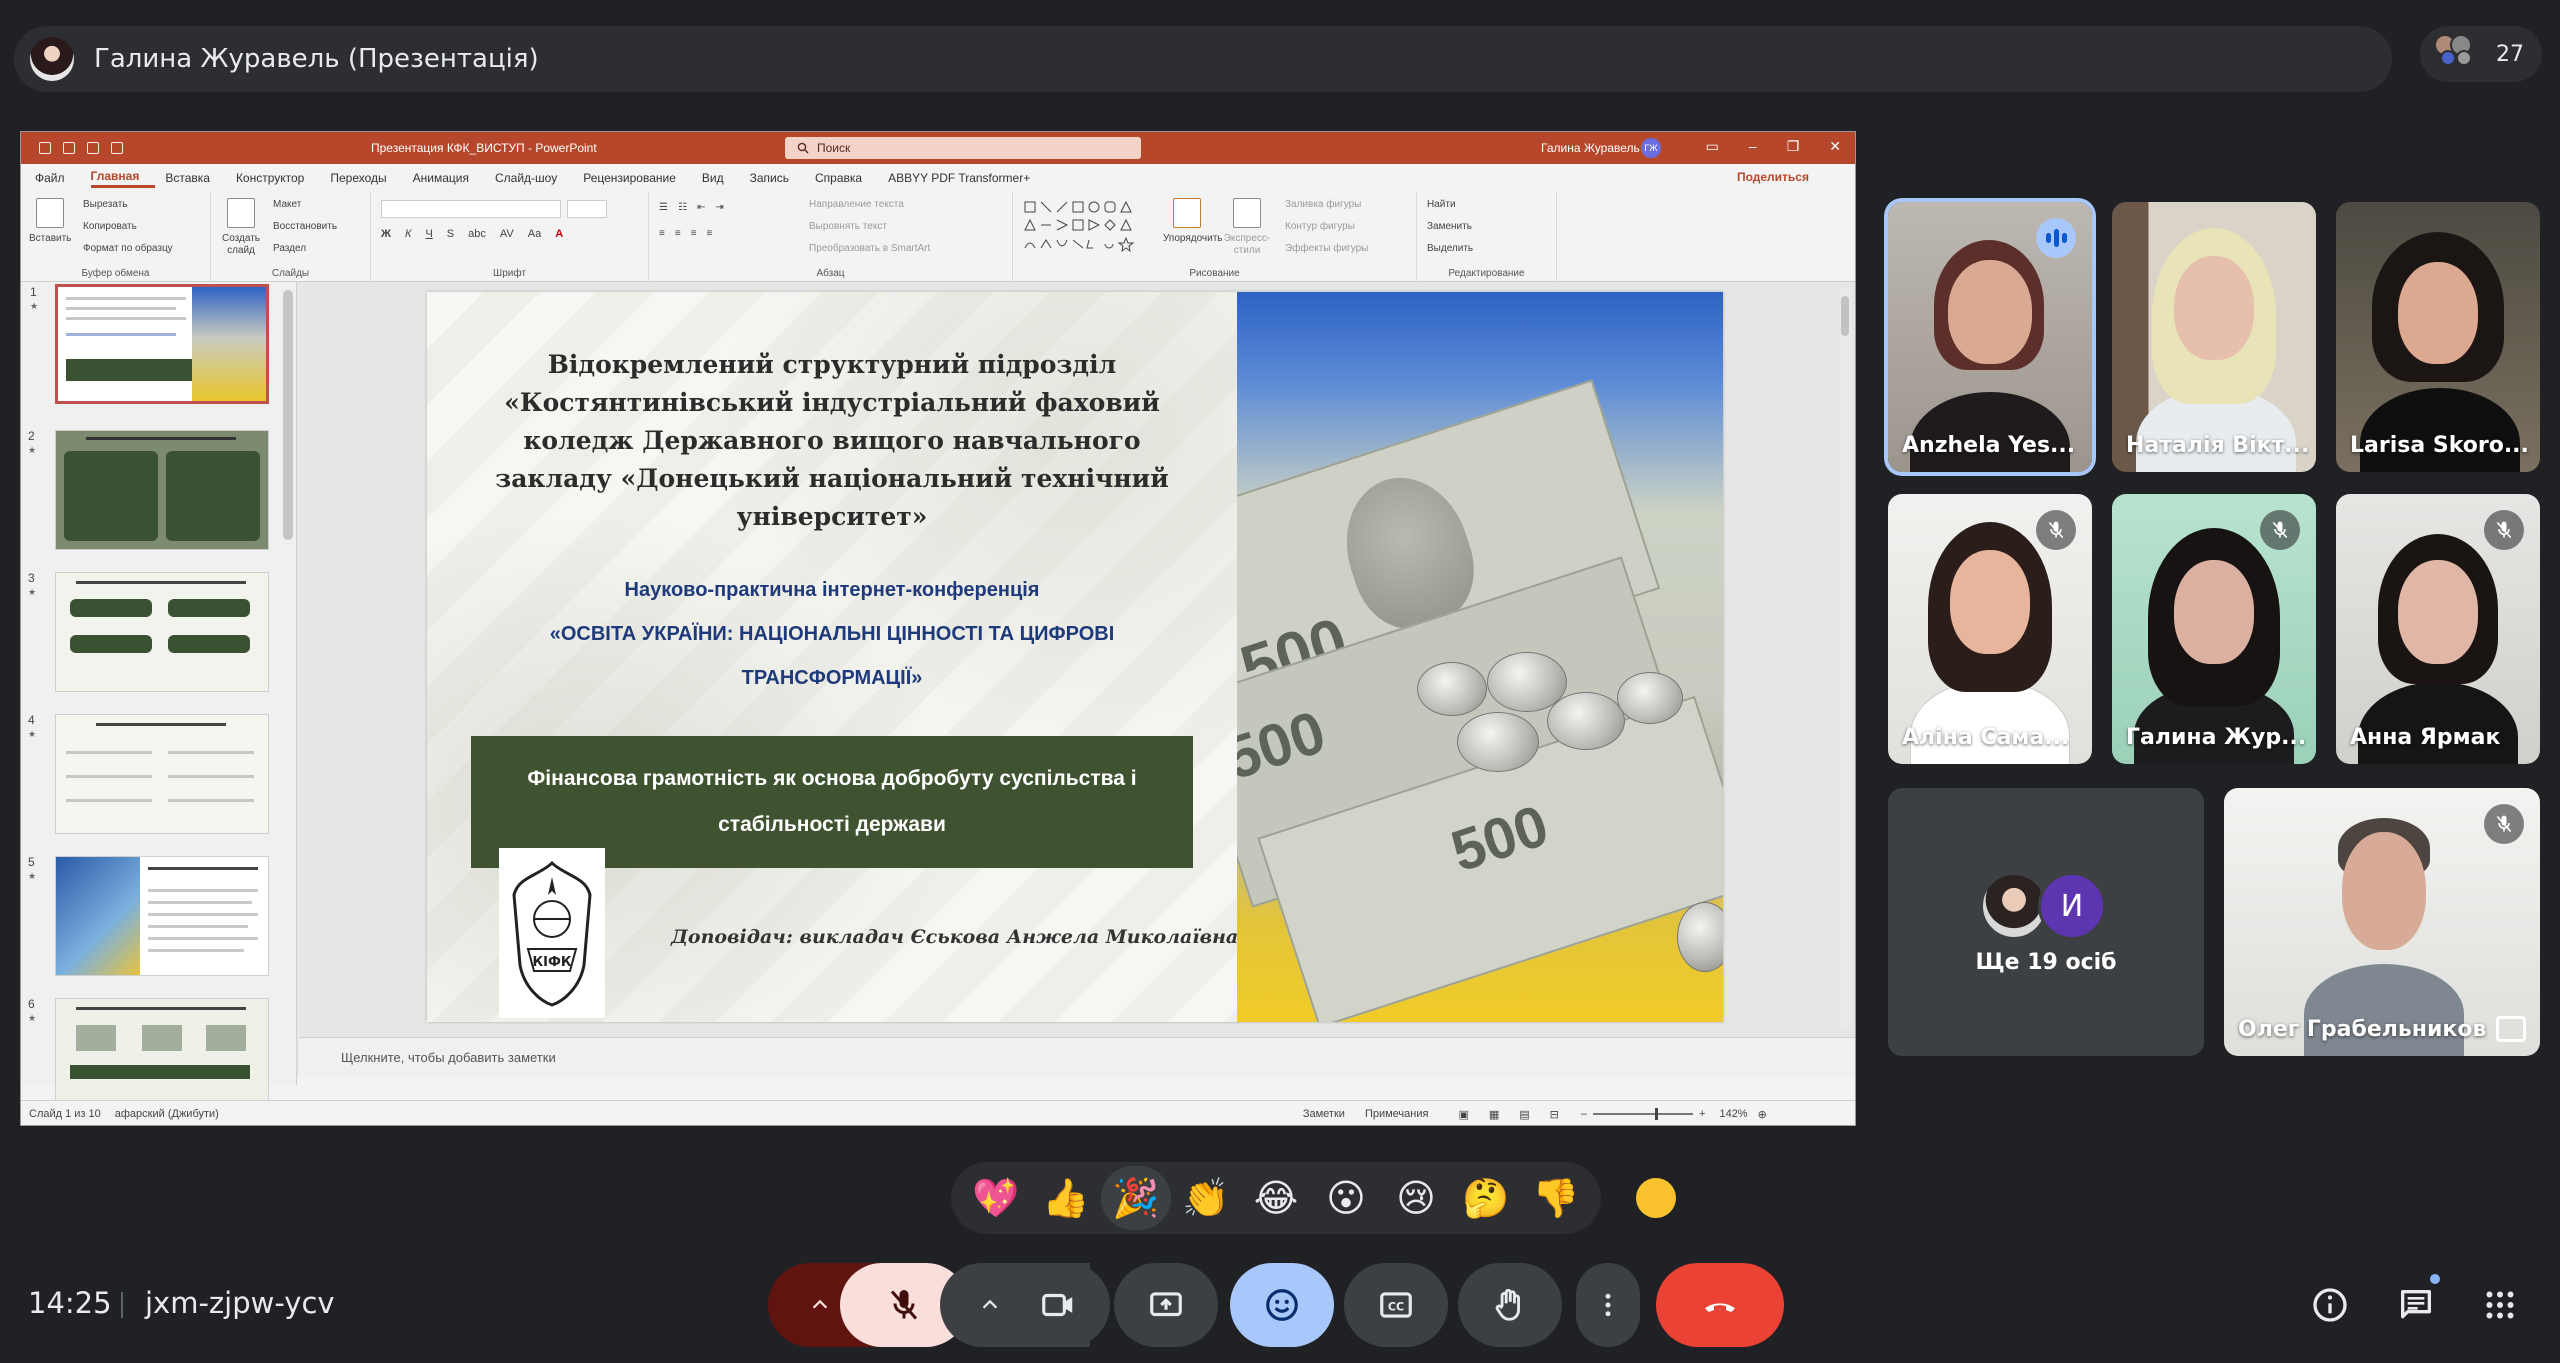 This screenshot has height=1363, width=2560. Describe the element at coordinates (1608, 1305) in the screenshot. I see `more-options-button` at that location.